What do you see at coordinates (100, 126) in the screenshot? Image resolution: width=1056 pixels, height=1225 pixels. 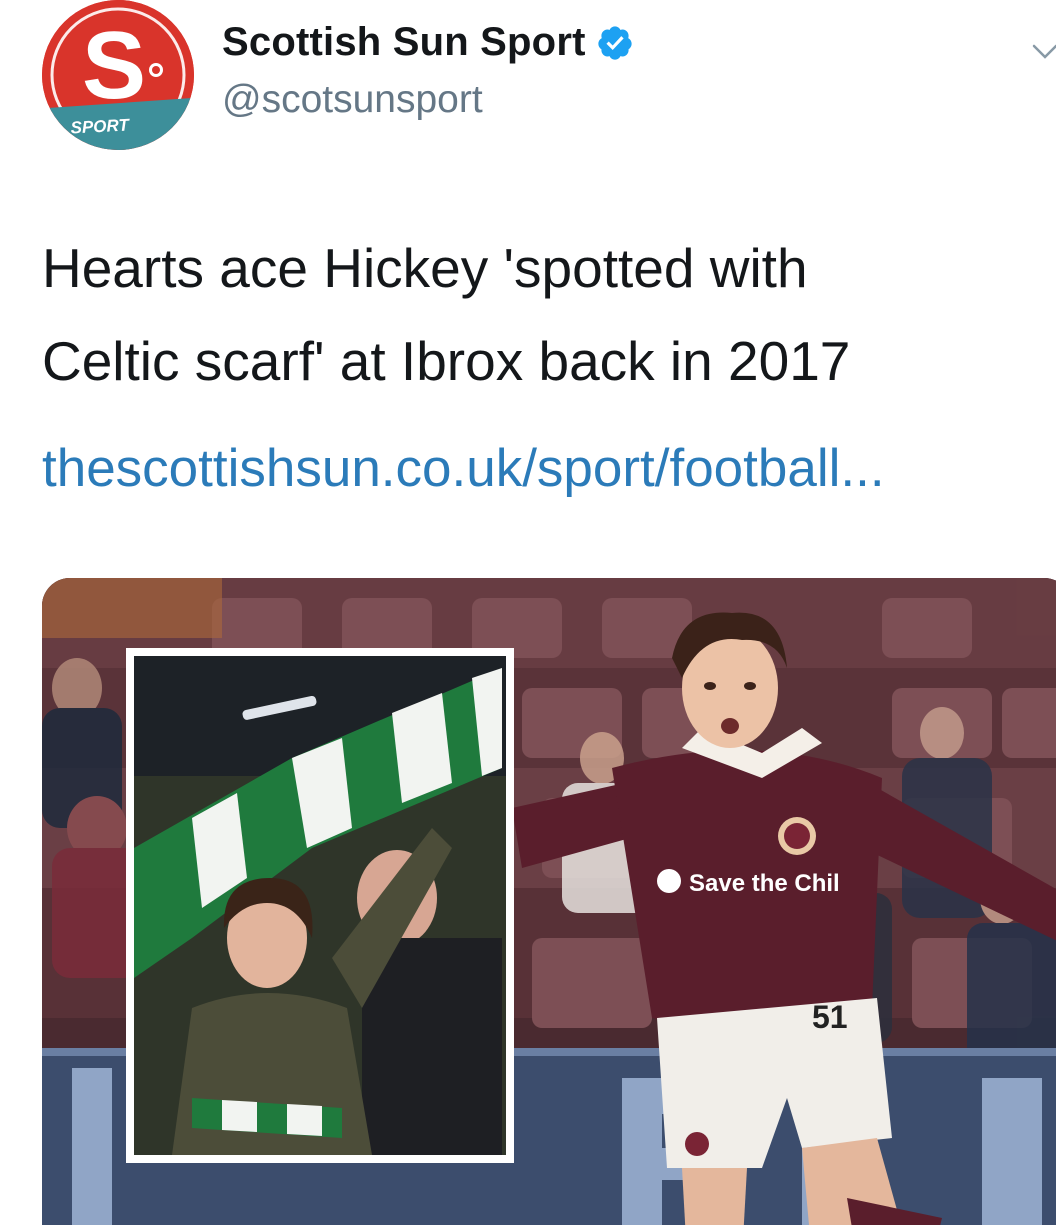 I see `avatar-sport-label: SPORT` at bounding box center [100, 126].